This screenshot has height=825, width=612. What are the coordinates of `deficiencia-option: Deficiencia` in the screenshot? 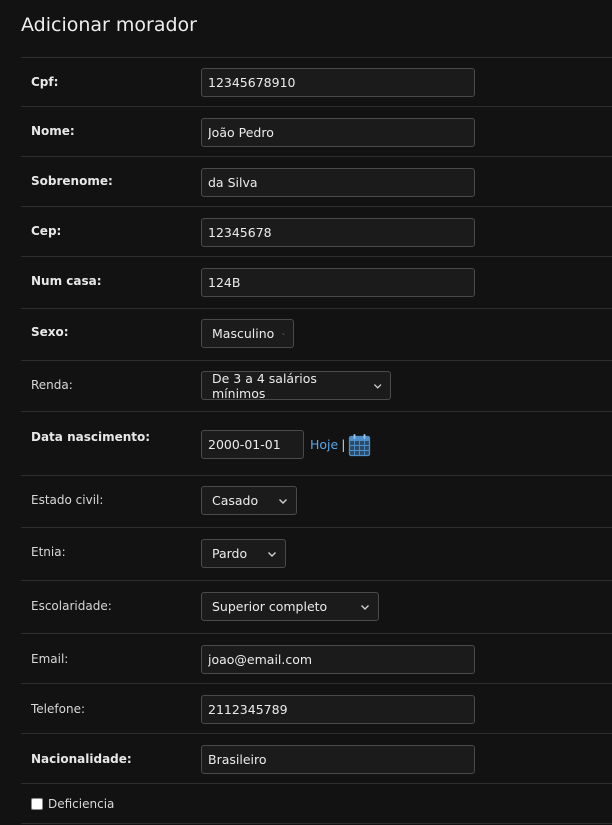 It's located at (72, 804).